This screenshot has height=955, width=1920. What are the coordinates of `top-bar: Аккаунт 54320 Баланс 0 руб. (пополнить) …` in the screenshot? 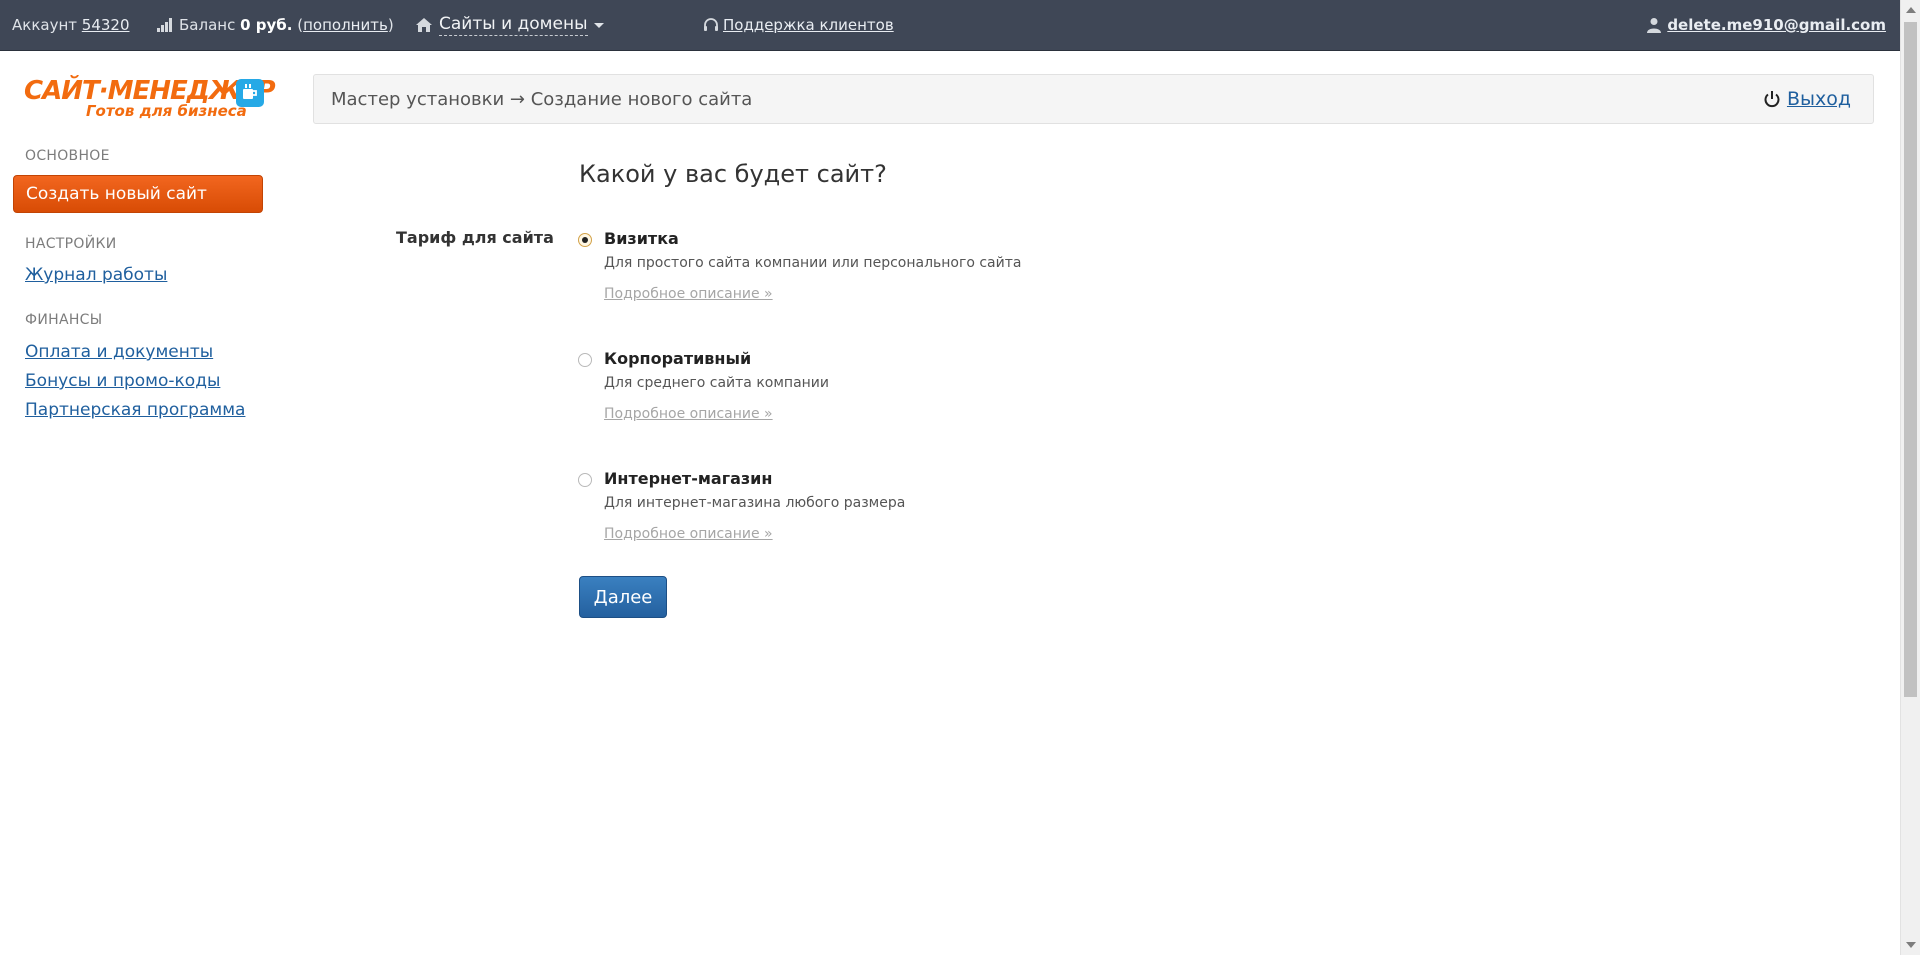 It's located at (950, 25).